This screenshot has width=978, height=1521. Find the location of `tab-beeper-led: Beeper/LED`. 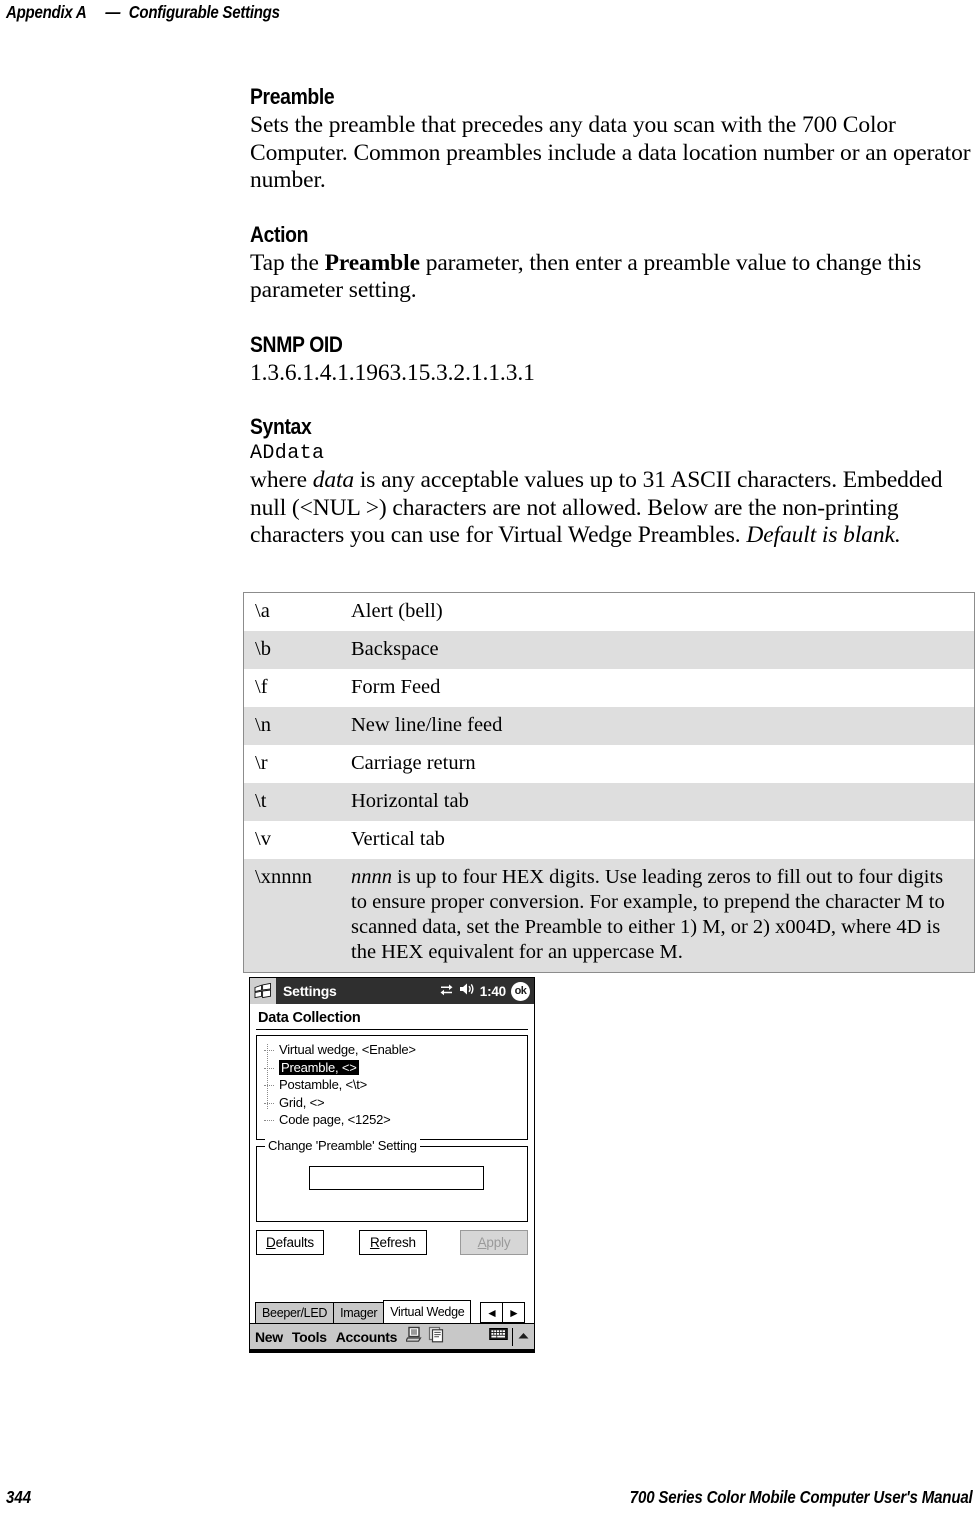

tab-beeper-led: Beeper/LED is located at coordinates (295, 1312).